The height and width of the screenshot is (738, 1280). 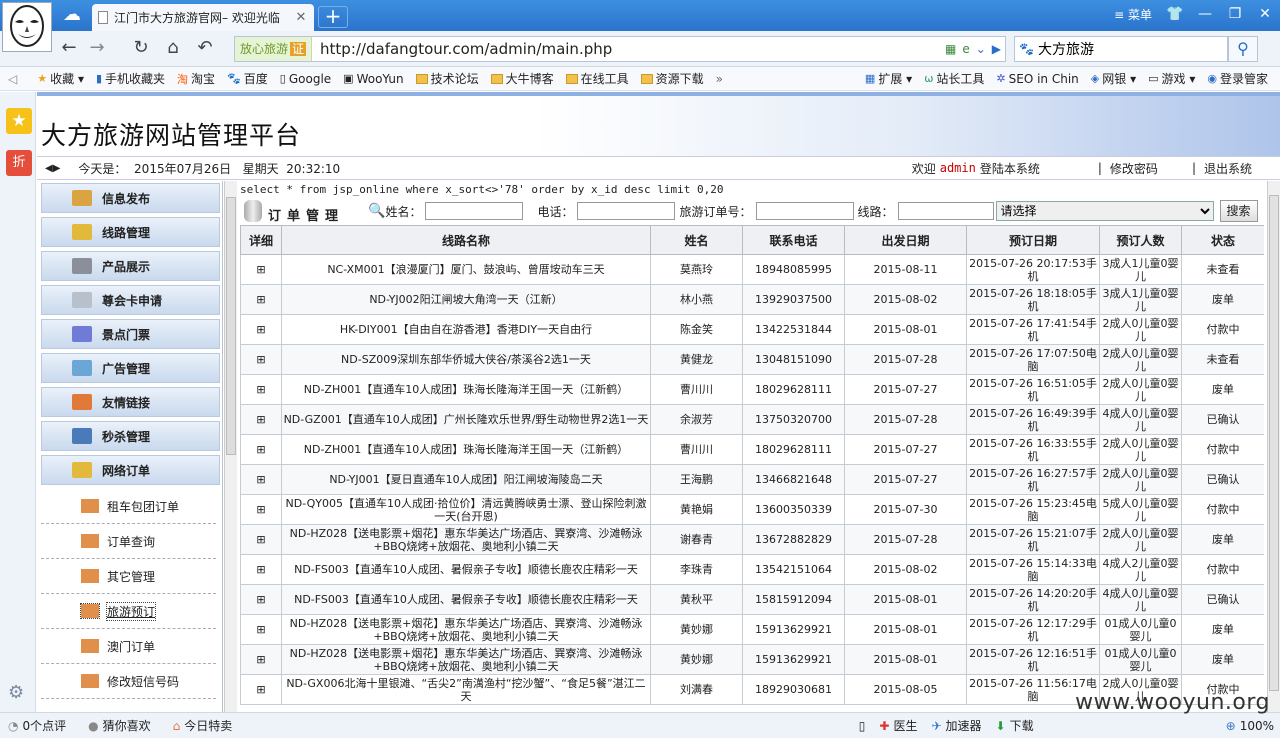 What do you see at coordinates (128, 576) in the screenshot?
I see `menu-item-other: 其它管理` at bounding box center [128, 576].